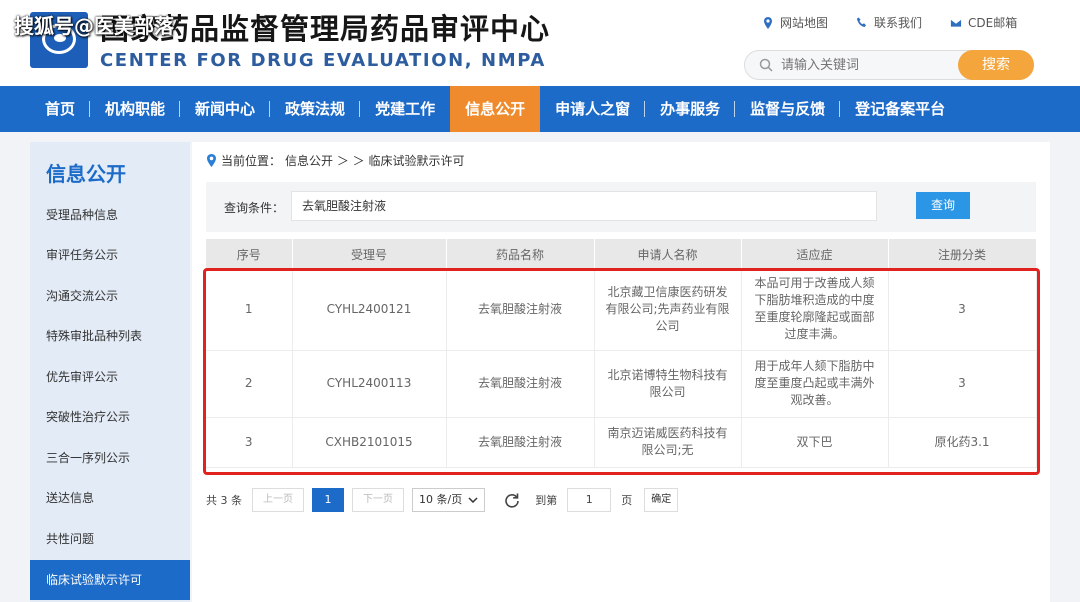  Describe the element at coordinates (374, 160) in the screenshot. I see `breadcrumb-path: 信息公开 ＞ ＞ 临床试验默示许可` at that location.